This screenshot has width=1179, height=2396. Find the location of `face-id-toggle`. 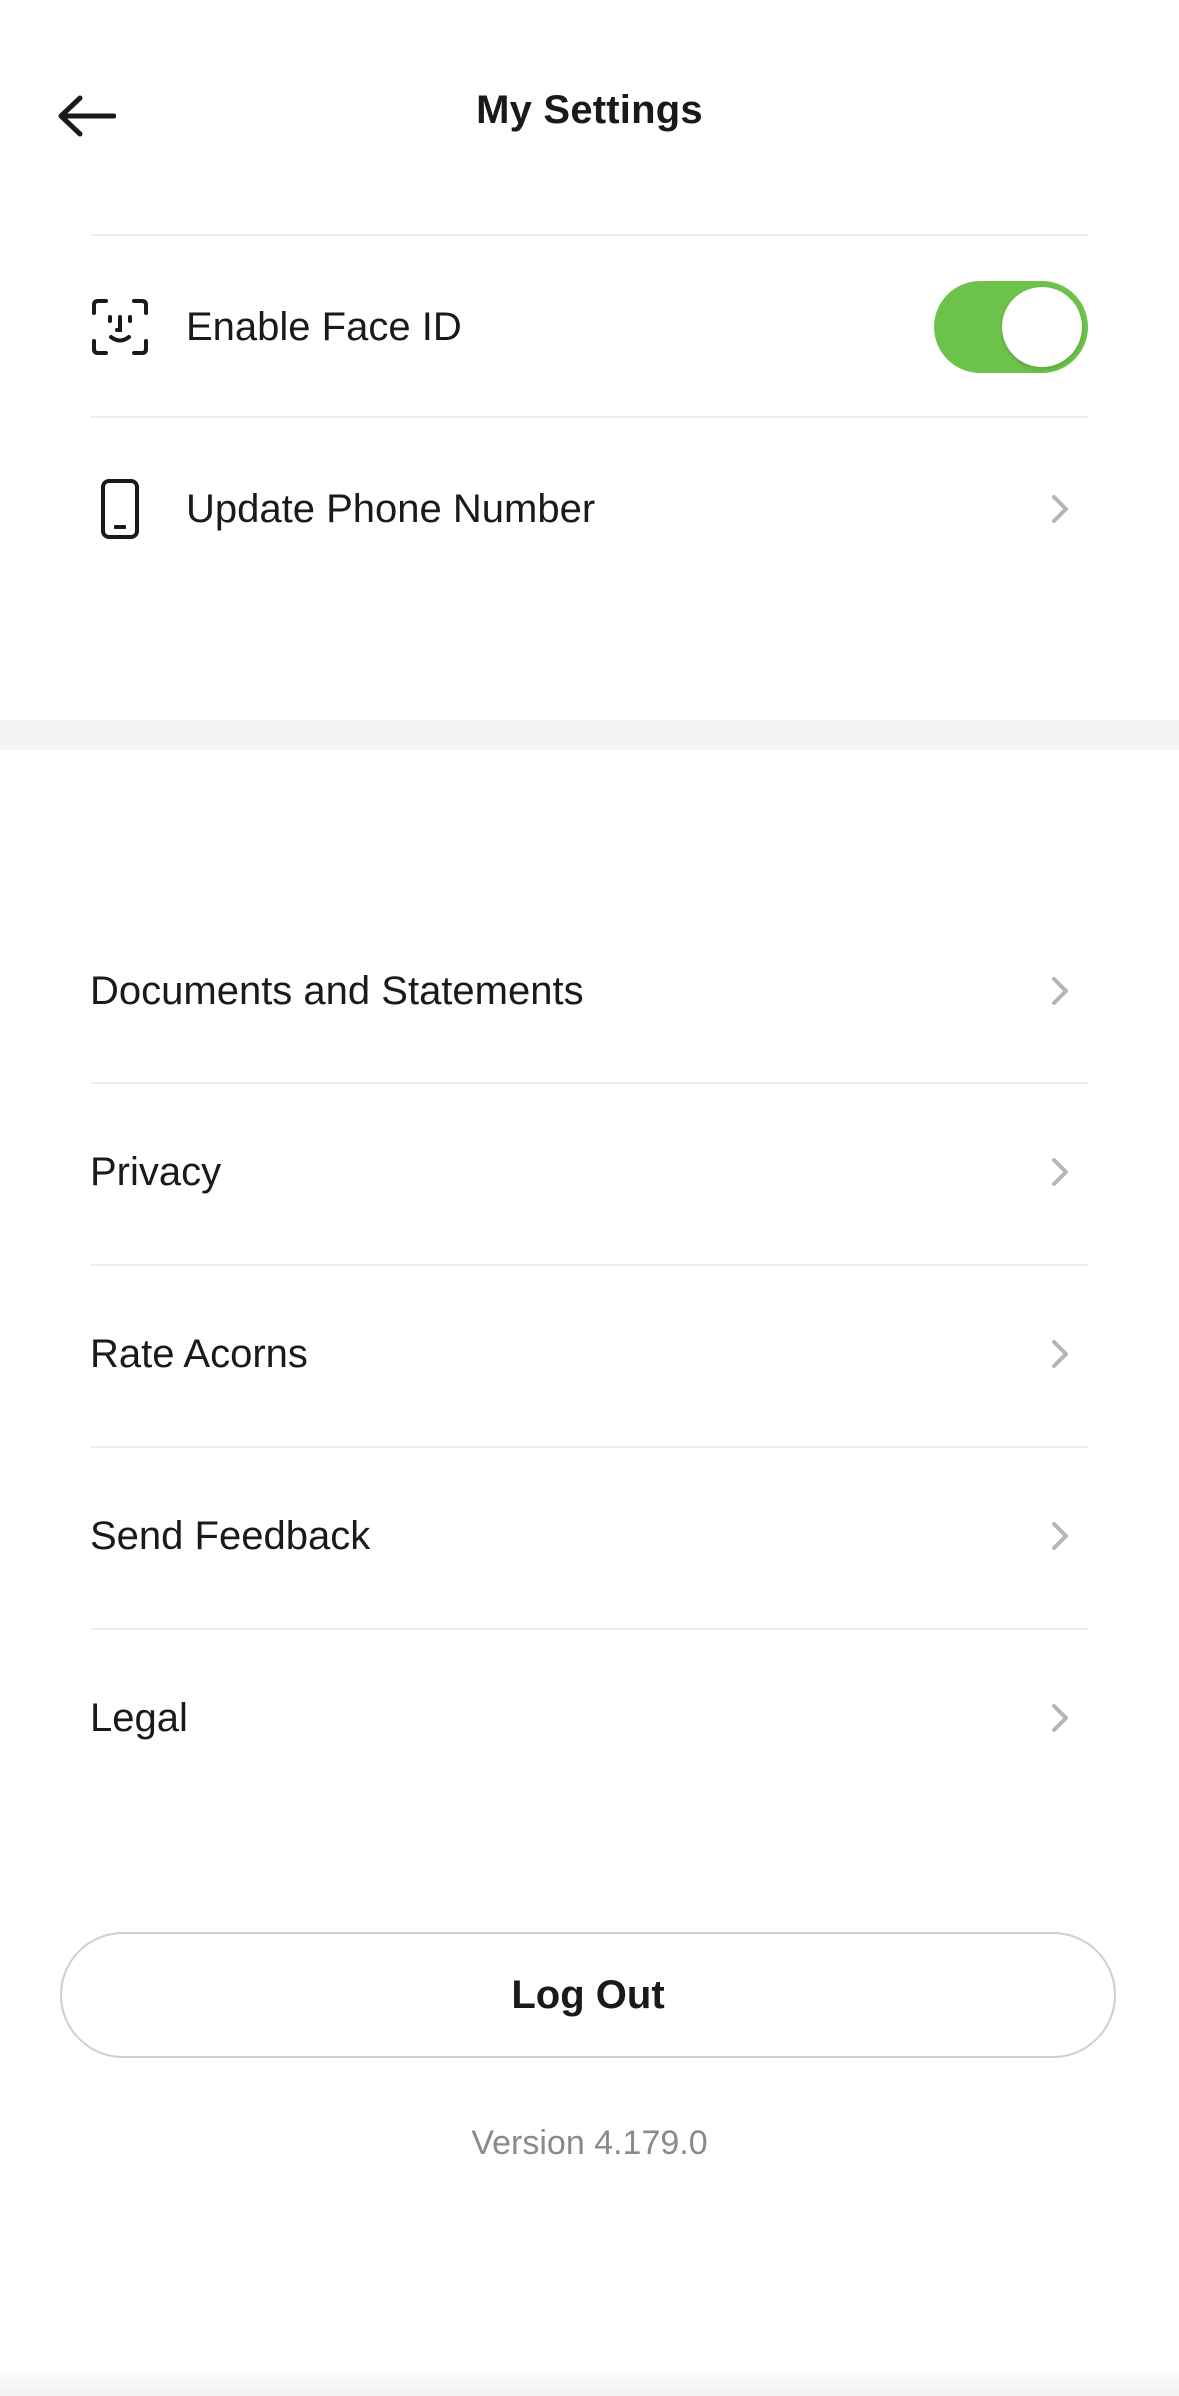

face-id-toggle is located at coordinates (1011, 327).